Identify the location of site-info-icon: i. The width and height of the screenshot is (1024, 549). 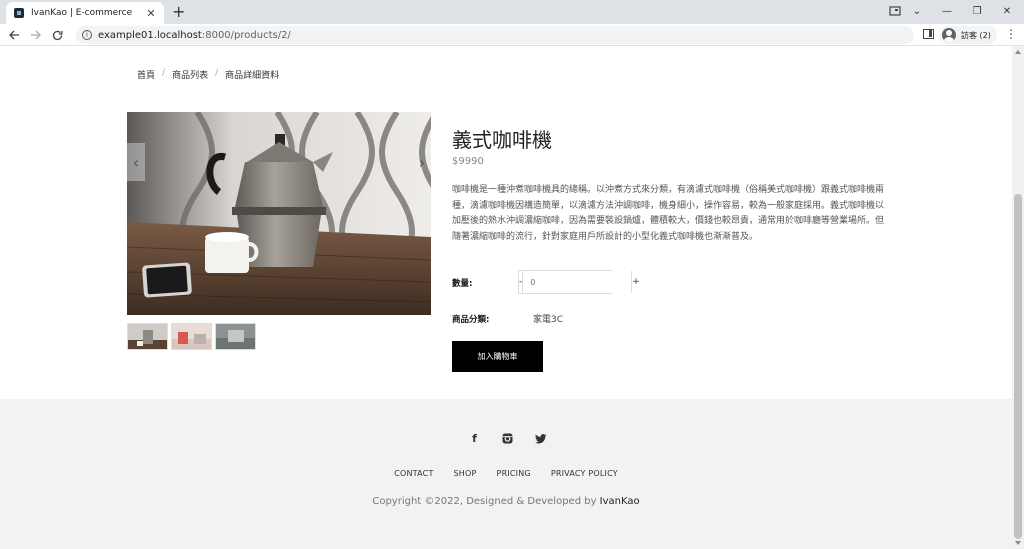
(87, 35).